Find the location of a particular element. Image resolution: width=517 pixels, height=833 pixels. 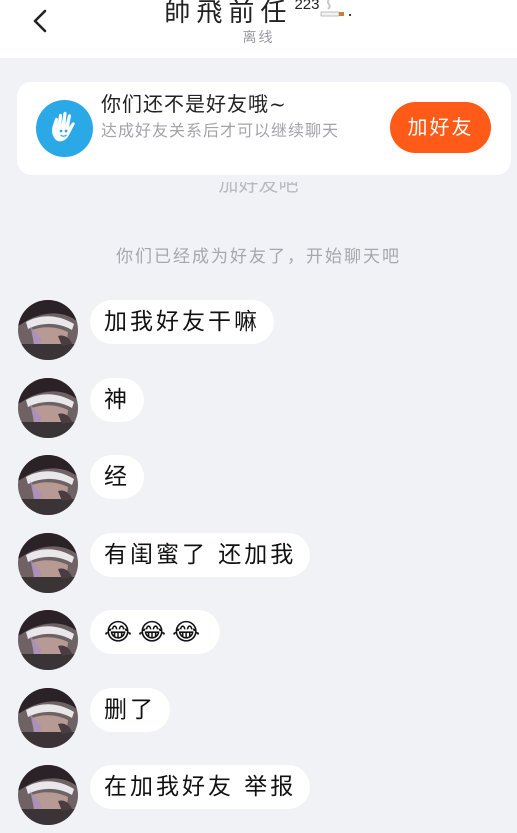

contact-name: 帥飛前任 is located at coordinates (228, 14).